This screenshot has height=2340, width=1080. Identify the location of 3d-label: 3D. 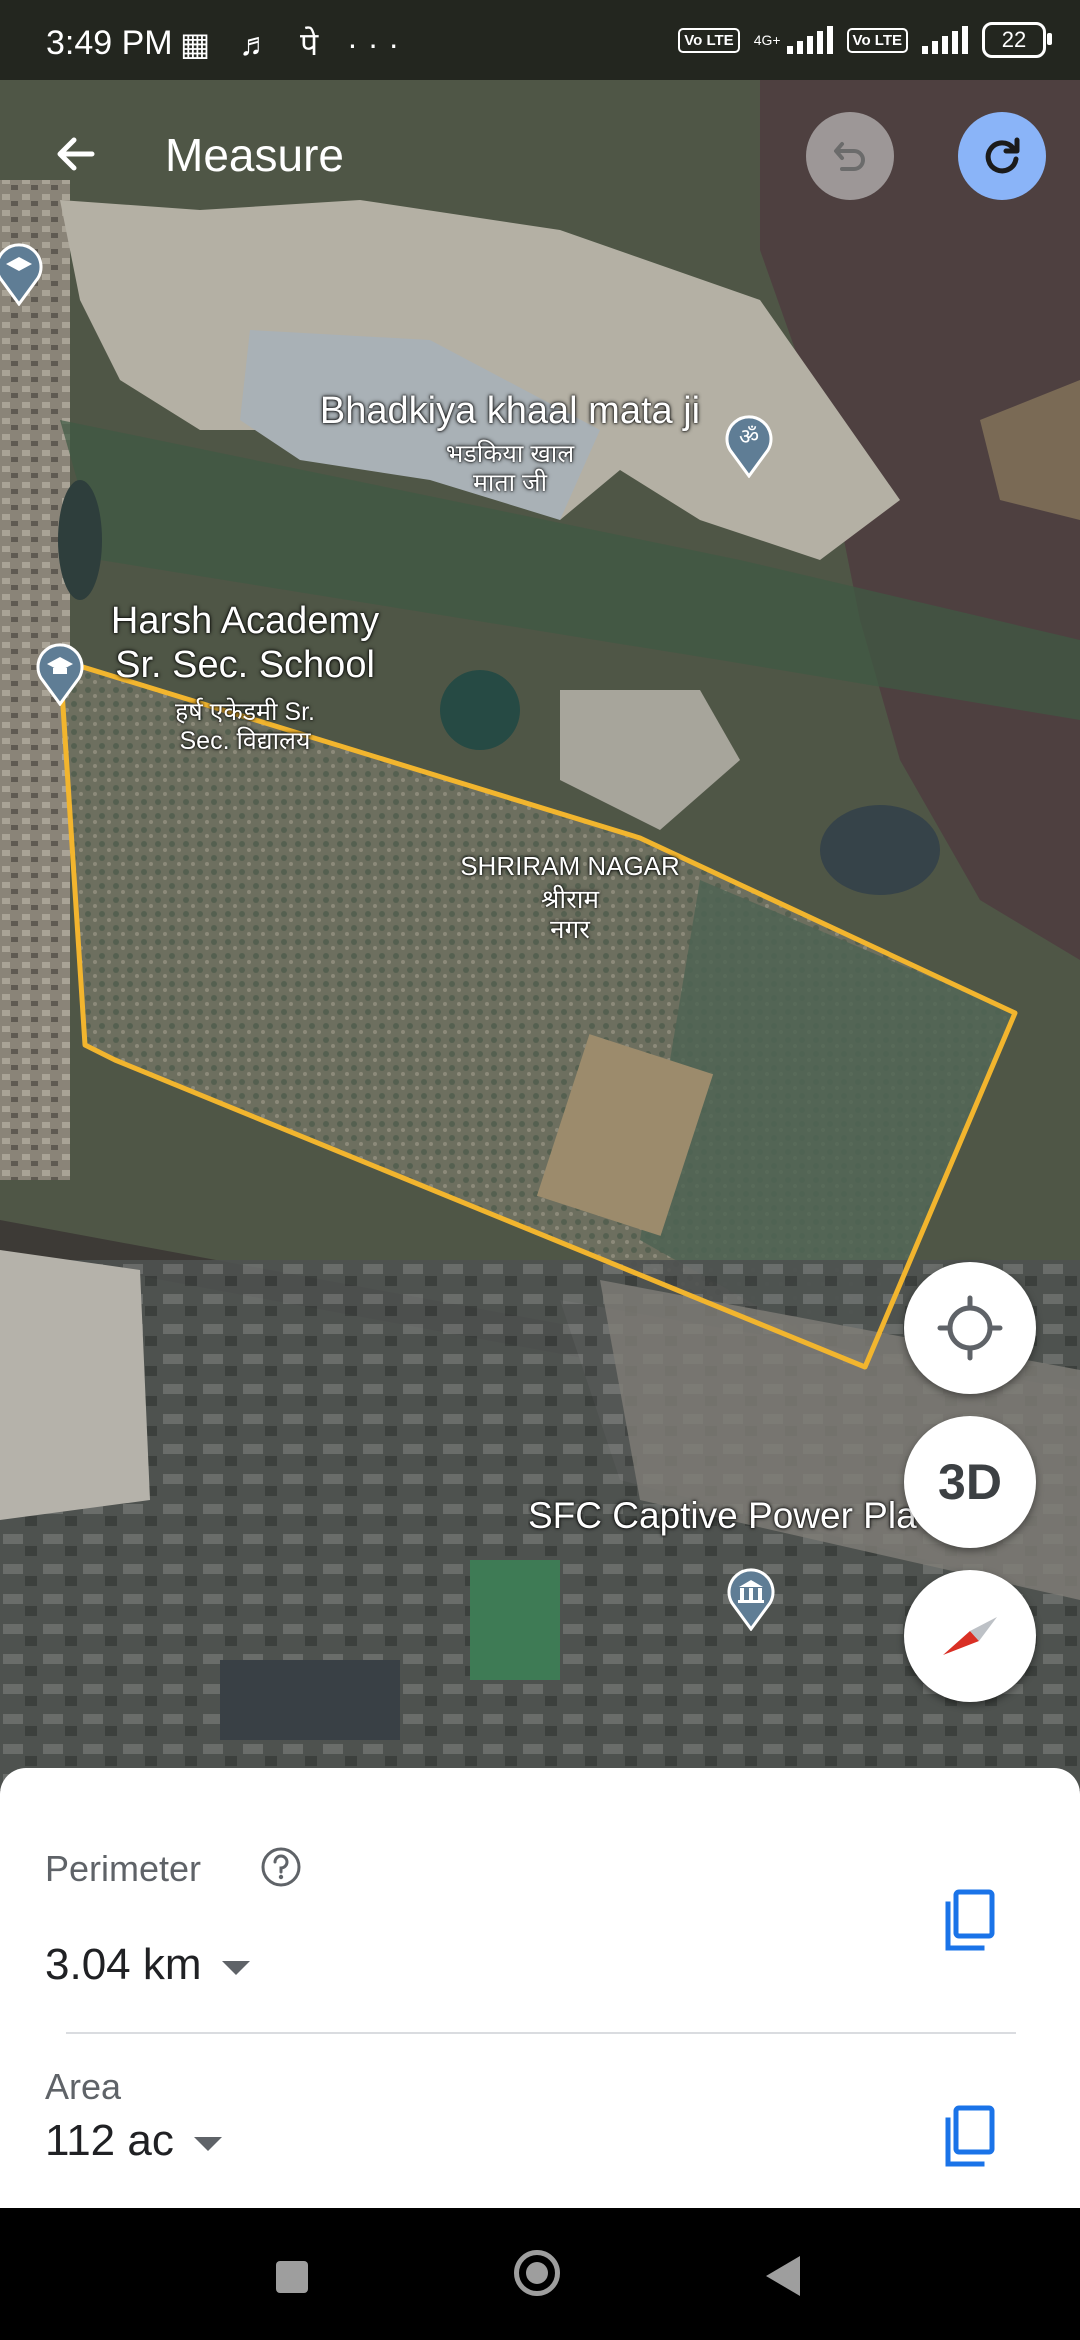
(970, 1482).